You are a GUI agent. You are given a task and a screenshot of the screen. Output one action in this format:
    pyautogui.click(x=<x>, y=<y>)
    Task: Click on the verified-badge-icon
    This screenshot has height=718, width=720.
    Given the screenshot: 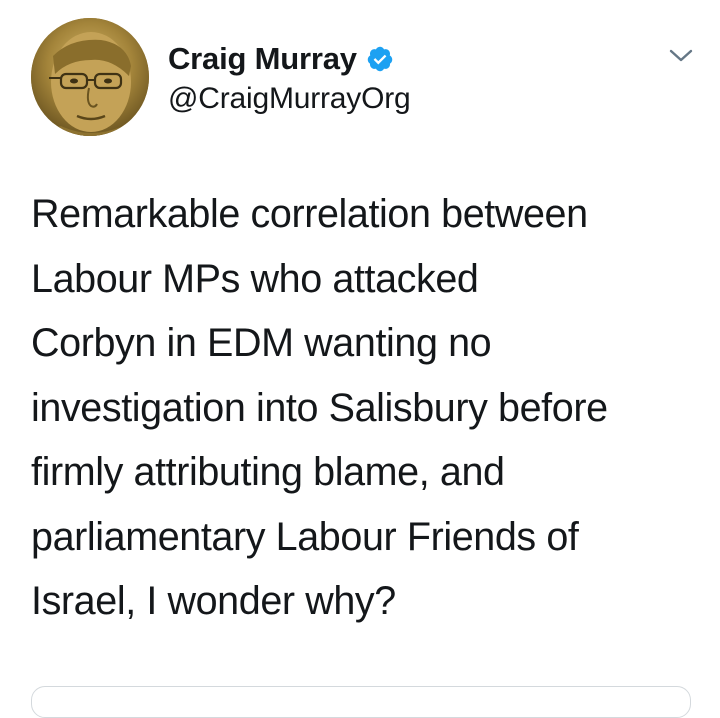 What is the action you would take?
    pyautogui.click(x=380, y=59)
    